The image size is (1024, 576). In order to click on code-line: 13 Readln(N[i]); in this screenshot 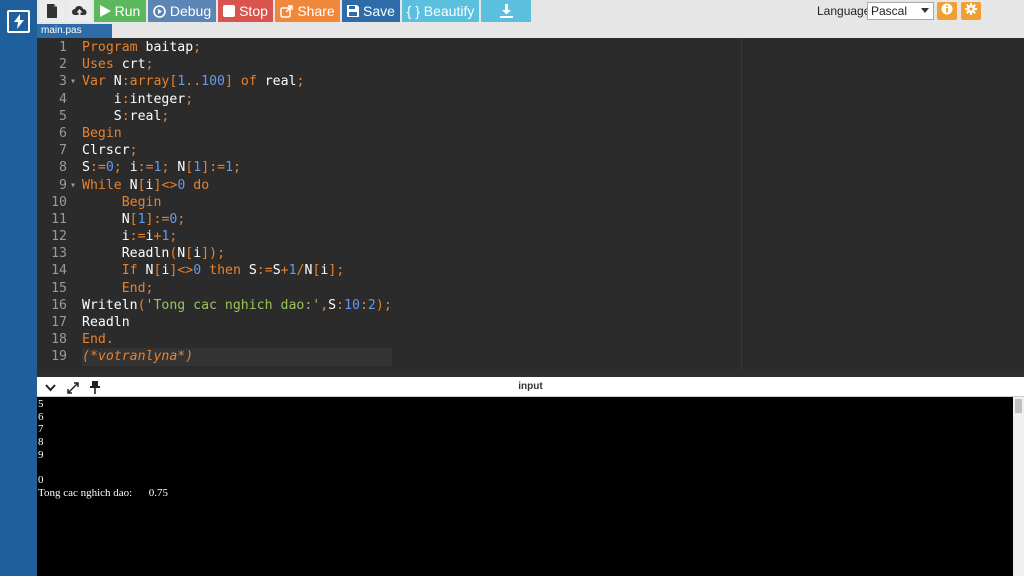, I will do `click(221, 253)`.